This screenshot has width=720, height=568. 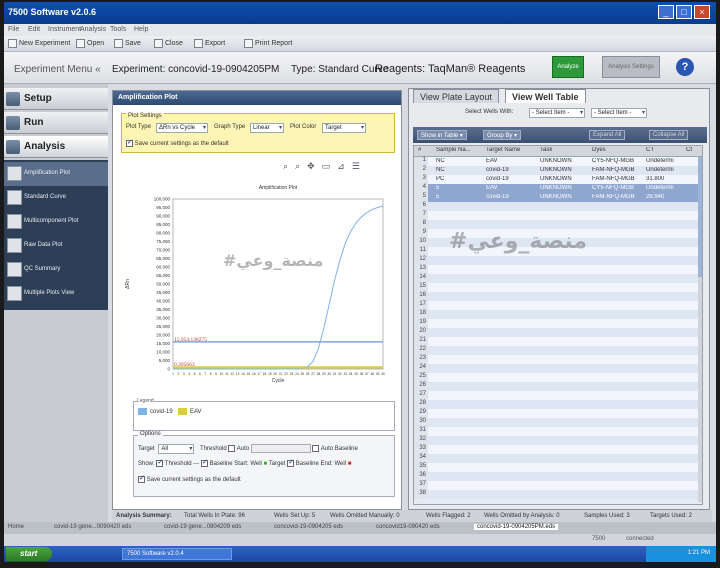 What do you see at coordinates (558, 197) in the screenshot?
I see `table-row: 5 5 covid-19 UNKNOWN FAM-NFQ-MGB 28.940` at bounding box center [558, 197].